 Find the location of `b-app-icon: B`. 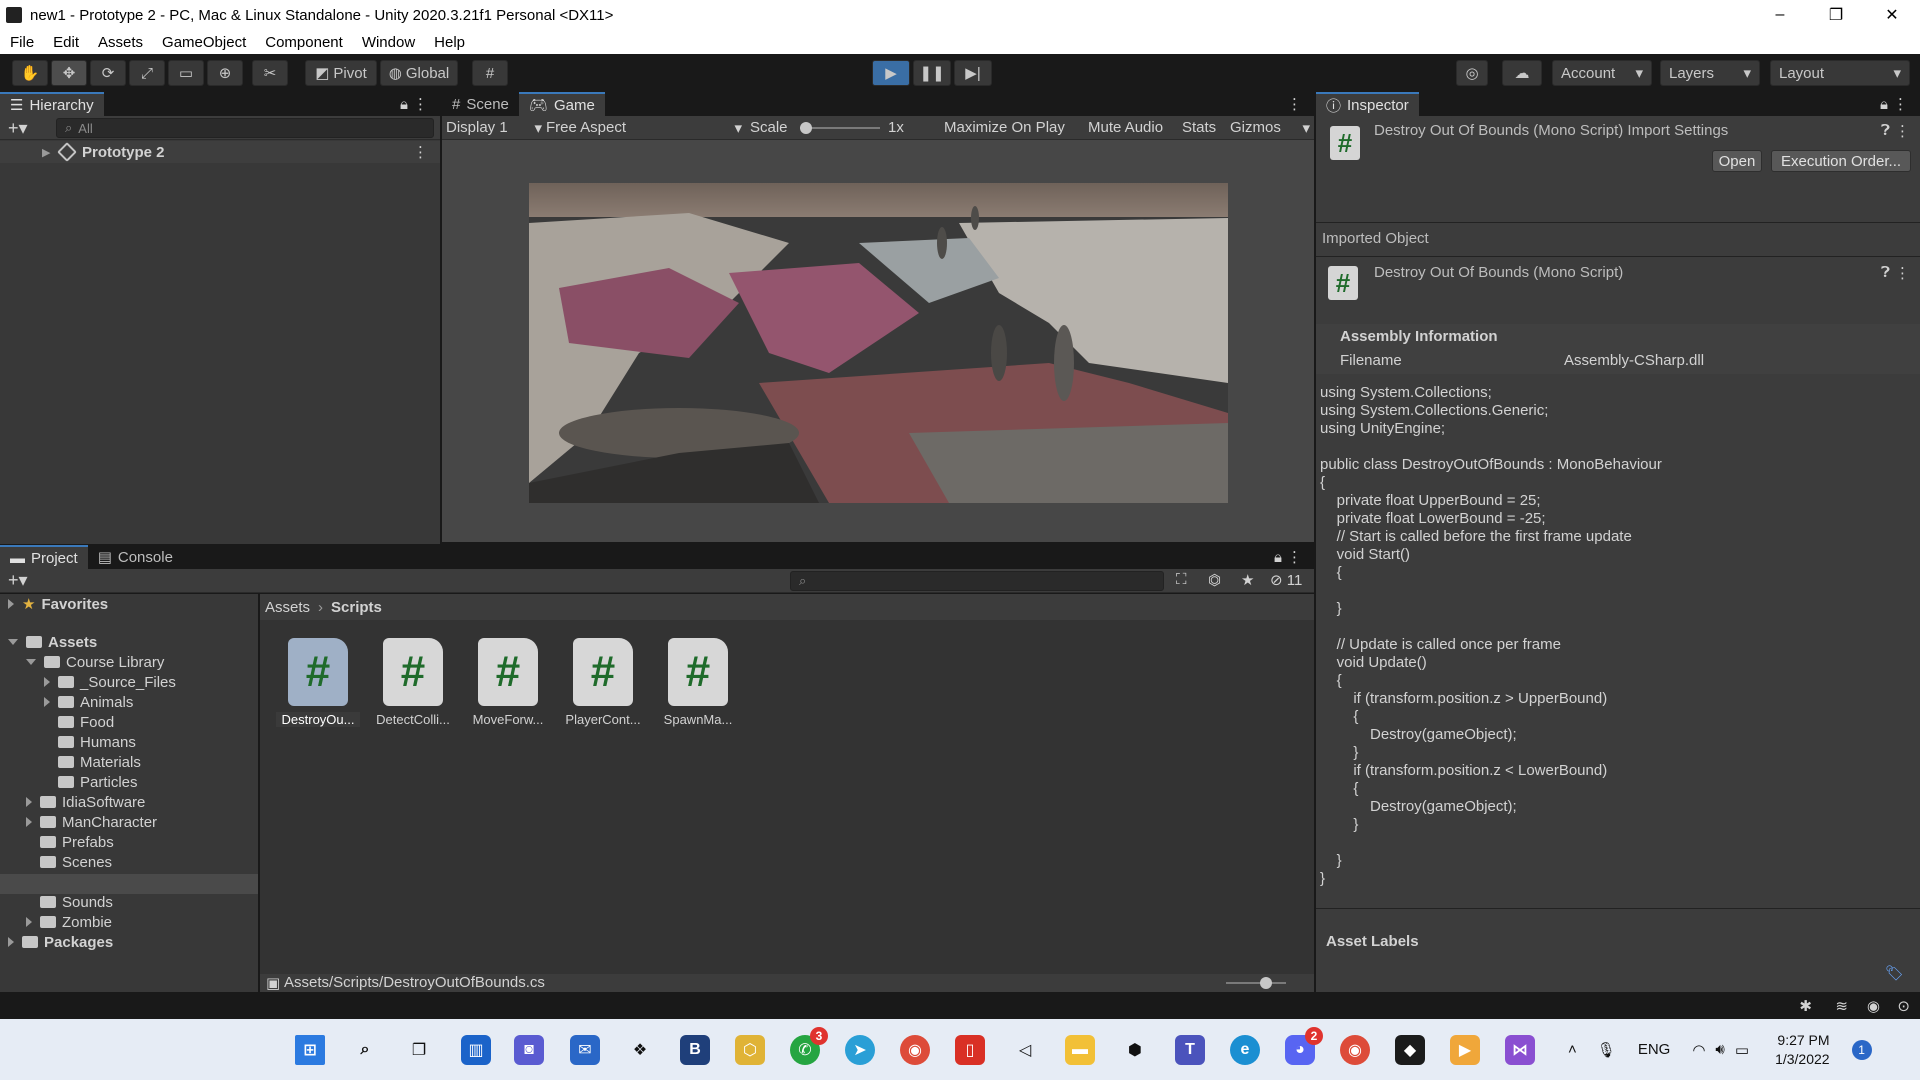

b-app-icon: B is located at coordinates (695, 1050).